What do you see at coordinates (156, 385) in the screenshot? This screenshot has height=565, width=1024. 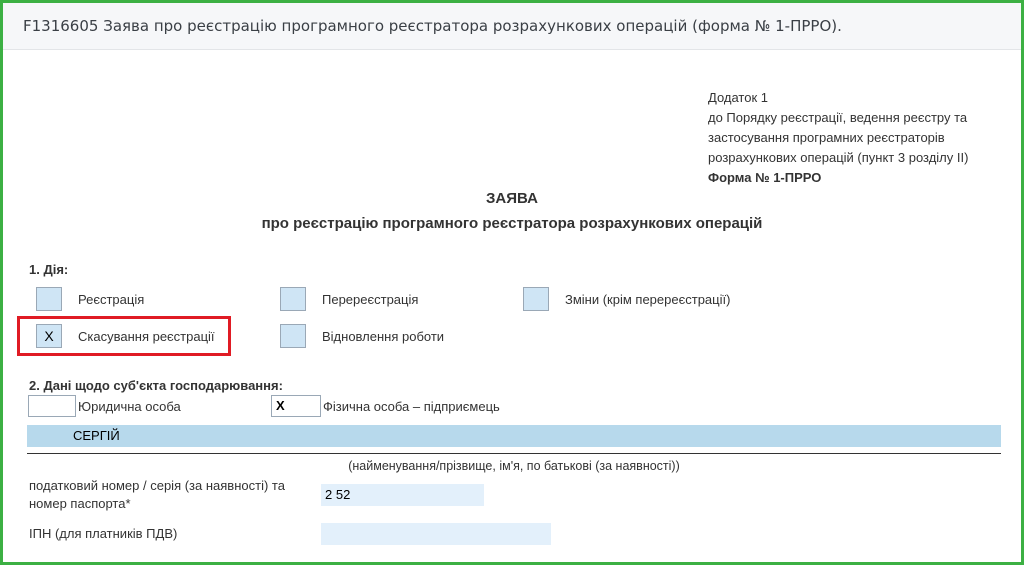 I see `section-2-label: 2. Дані щодо суб'єкта господарювання:` at bounding box center [156, 385].